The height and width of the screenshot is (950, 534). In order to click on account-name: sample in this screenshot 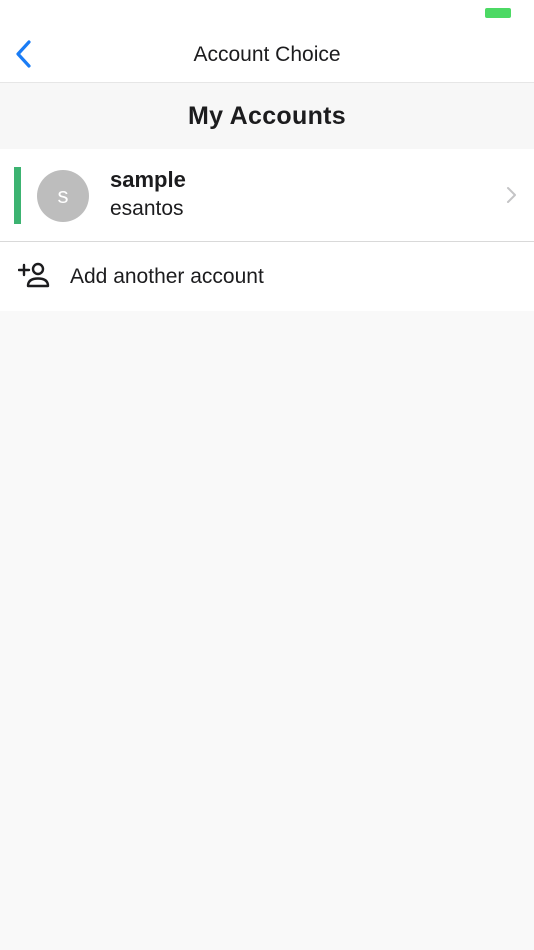, I will do `click(148, 179)`.